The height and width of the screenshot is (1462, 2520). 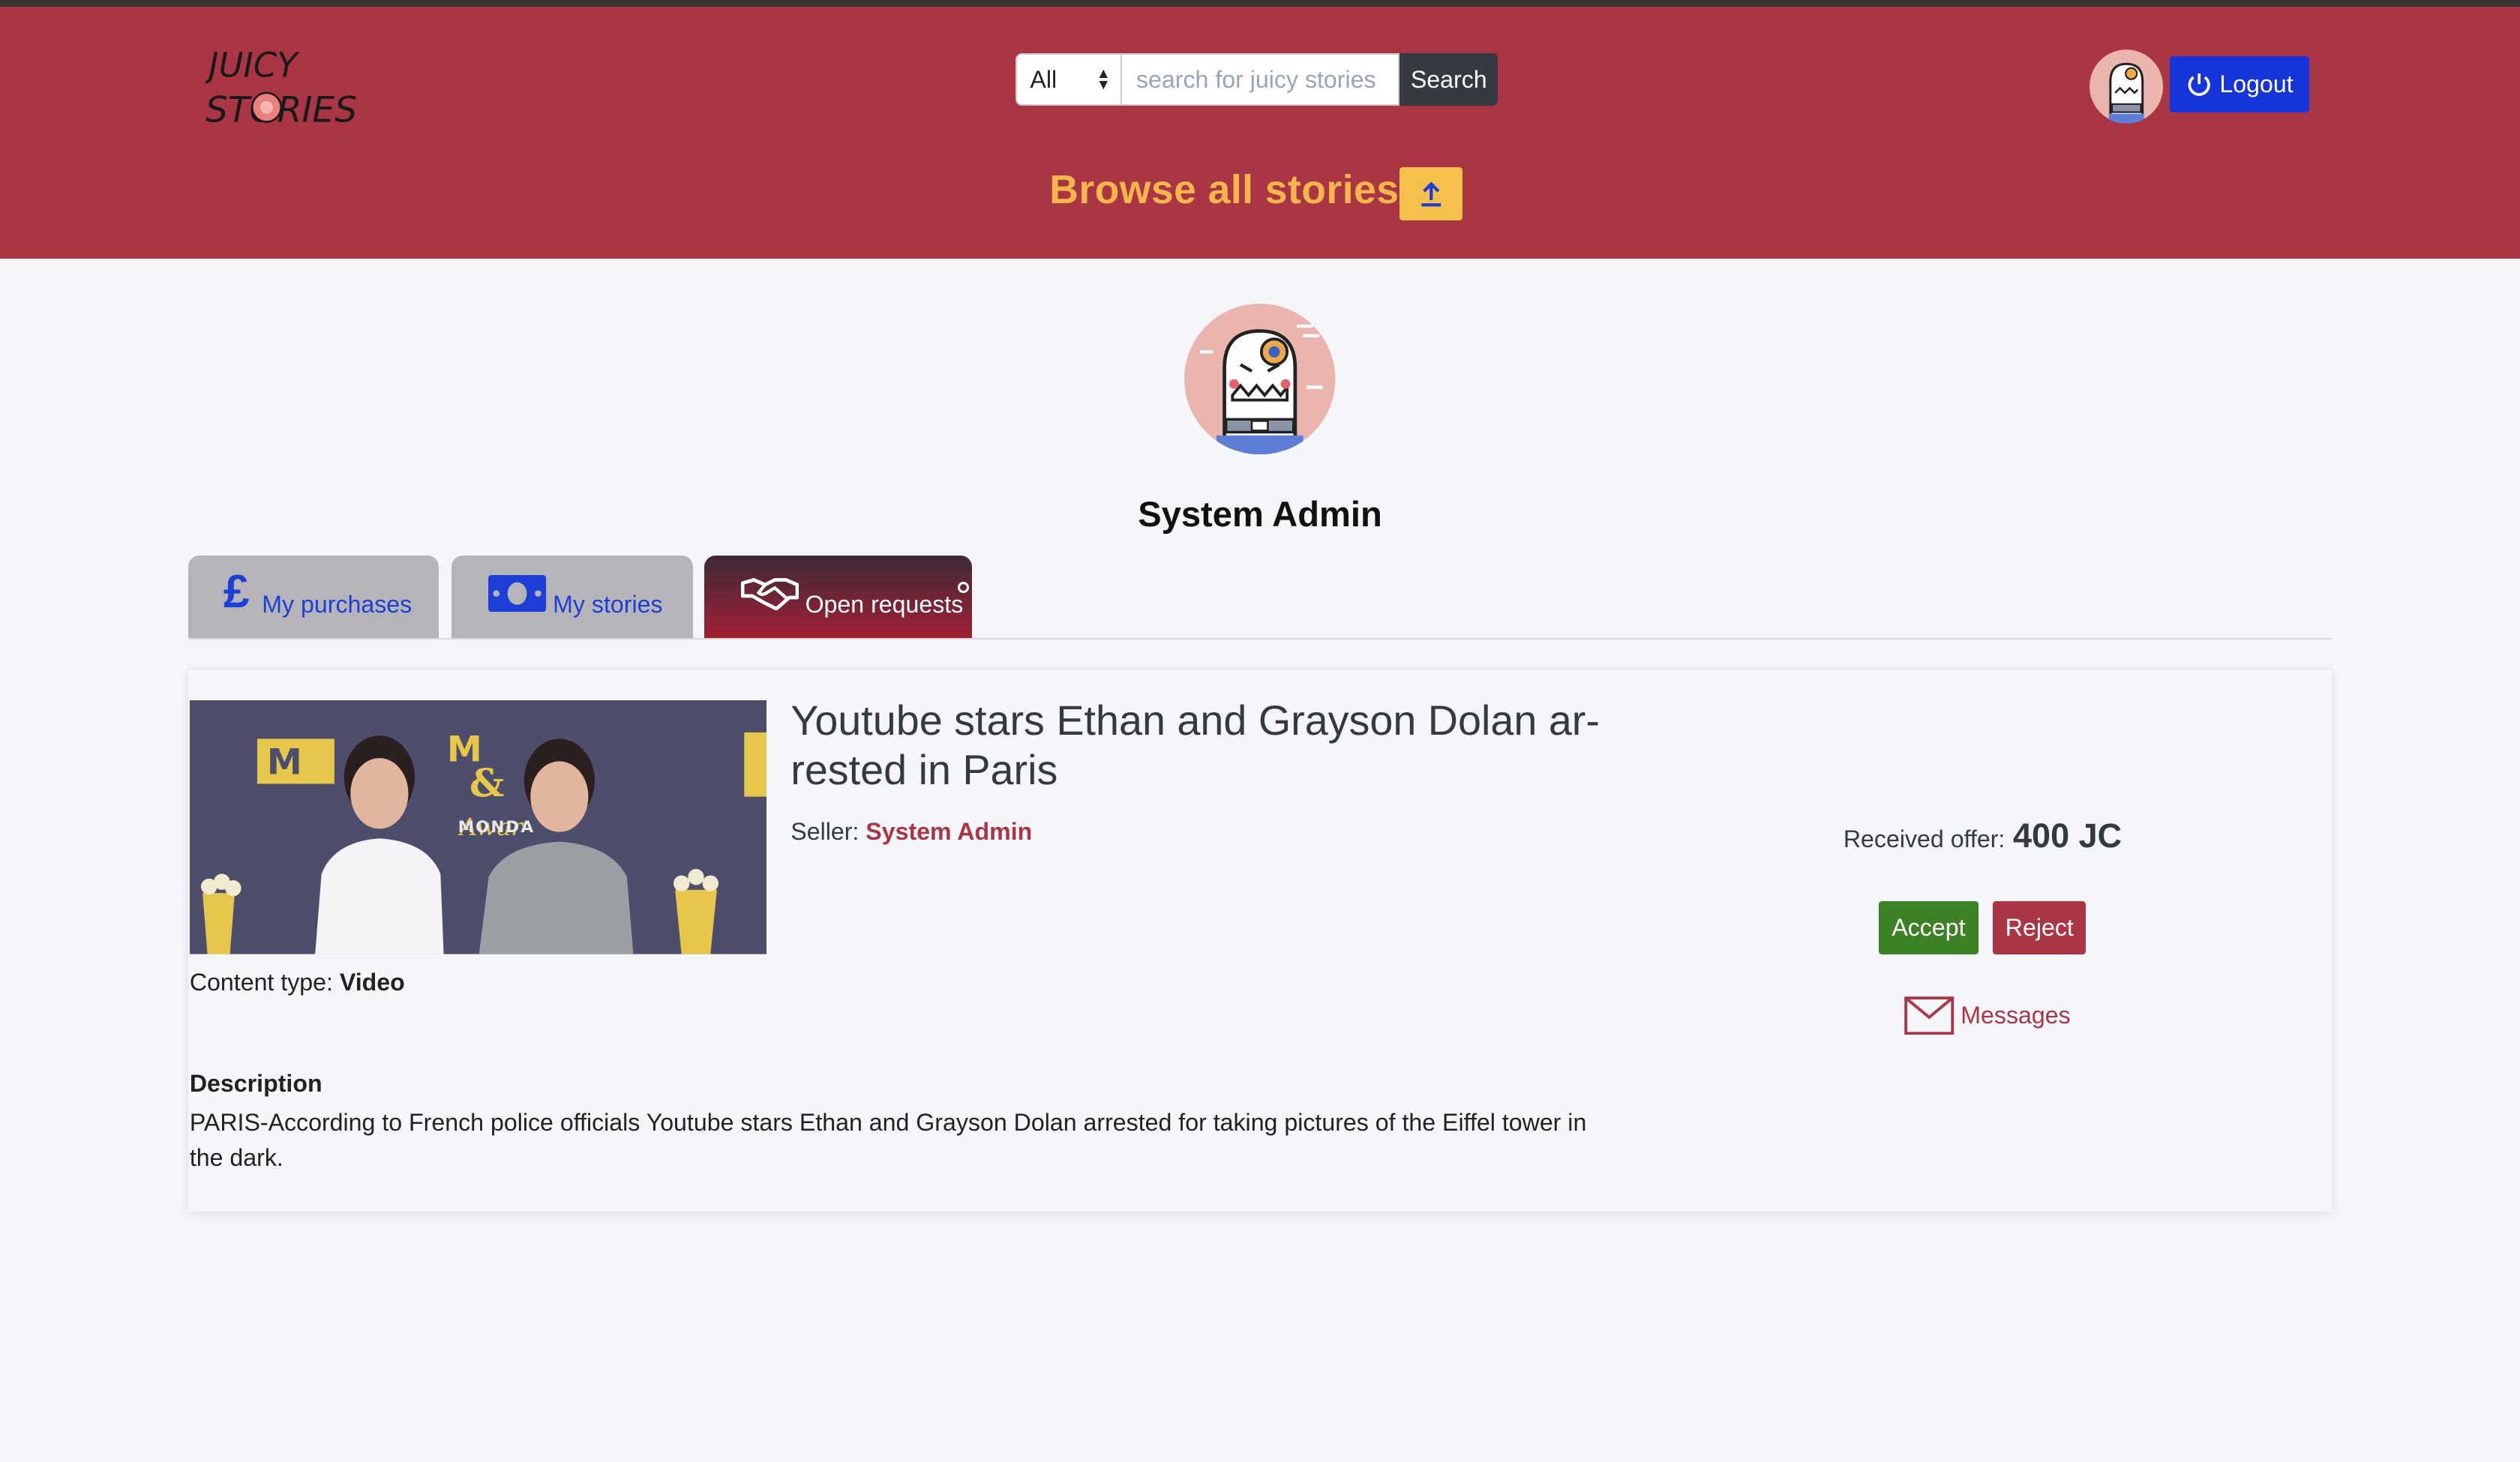 I want to click on logout-button: Logout, so click(x=2239, y=84).